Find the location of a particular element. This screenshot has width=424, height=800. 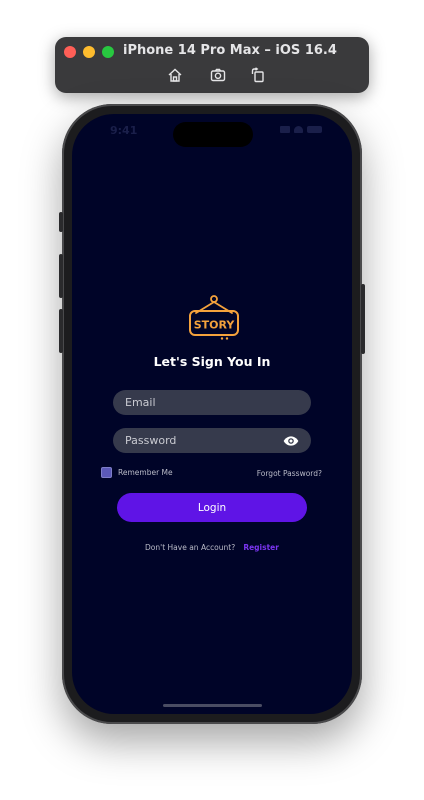

password-field-container is located at coordinates (212, 440).